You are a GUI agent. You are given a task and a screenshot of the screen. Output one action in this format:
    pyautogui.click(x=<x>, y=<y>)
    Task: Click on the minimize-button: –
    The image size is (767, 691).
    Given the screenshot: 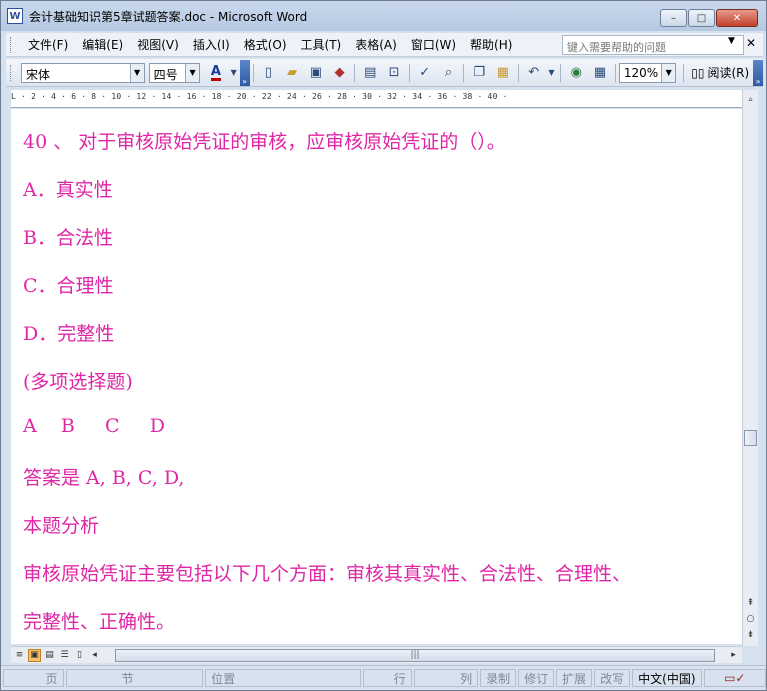 What is the action you would take?
    pyautogui.click(x=673, y=18)
    